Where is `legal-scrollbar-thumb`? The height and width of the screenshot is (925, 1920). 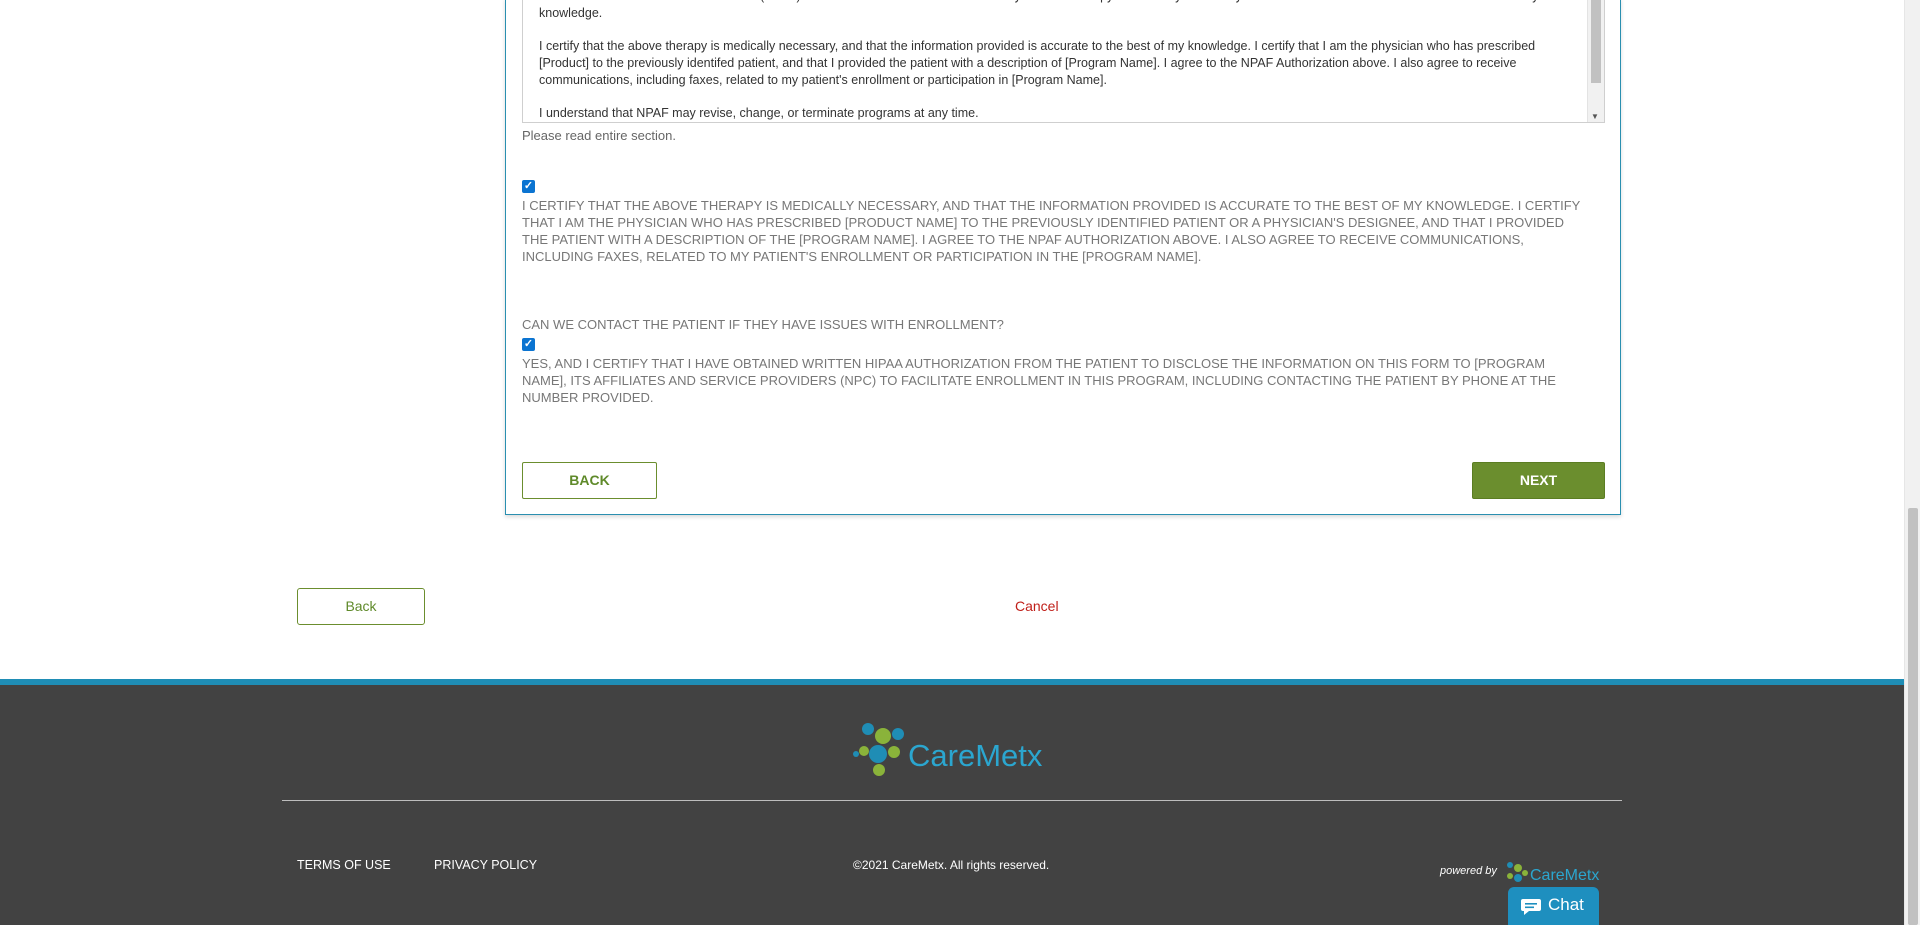
legal-scrollbar-thumb is located at coordinates (1596, 41).